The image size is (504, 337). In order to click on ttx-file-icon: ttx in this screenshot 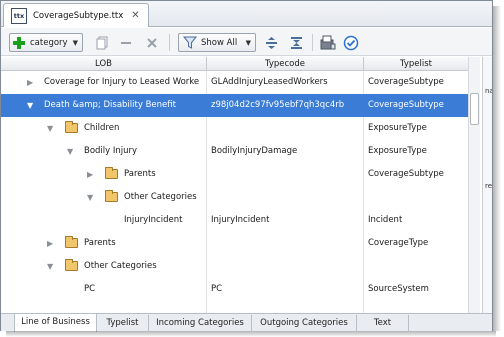, I will do `click(19, 15)`.